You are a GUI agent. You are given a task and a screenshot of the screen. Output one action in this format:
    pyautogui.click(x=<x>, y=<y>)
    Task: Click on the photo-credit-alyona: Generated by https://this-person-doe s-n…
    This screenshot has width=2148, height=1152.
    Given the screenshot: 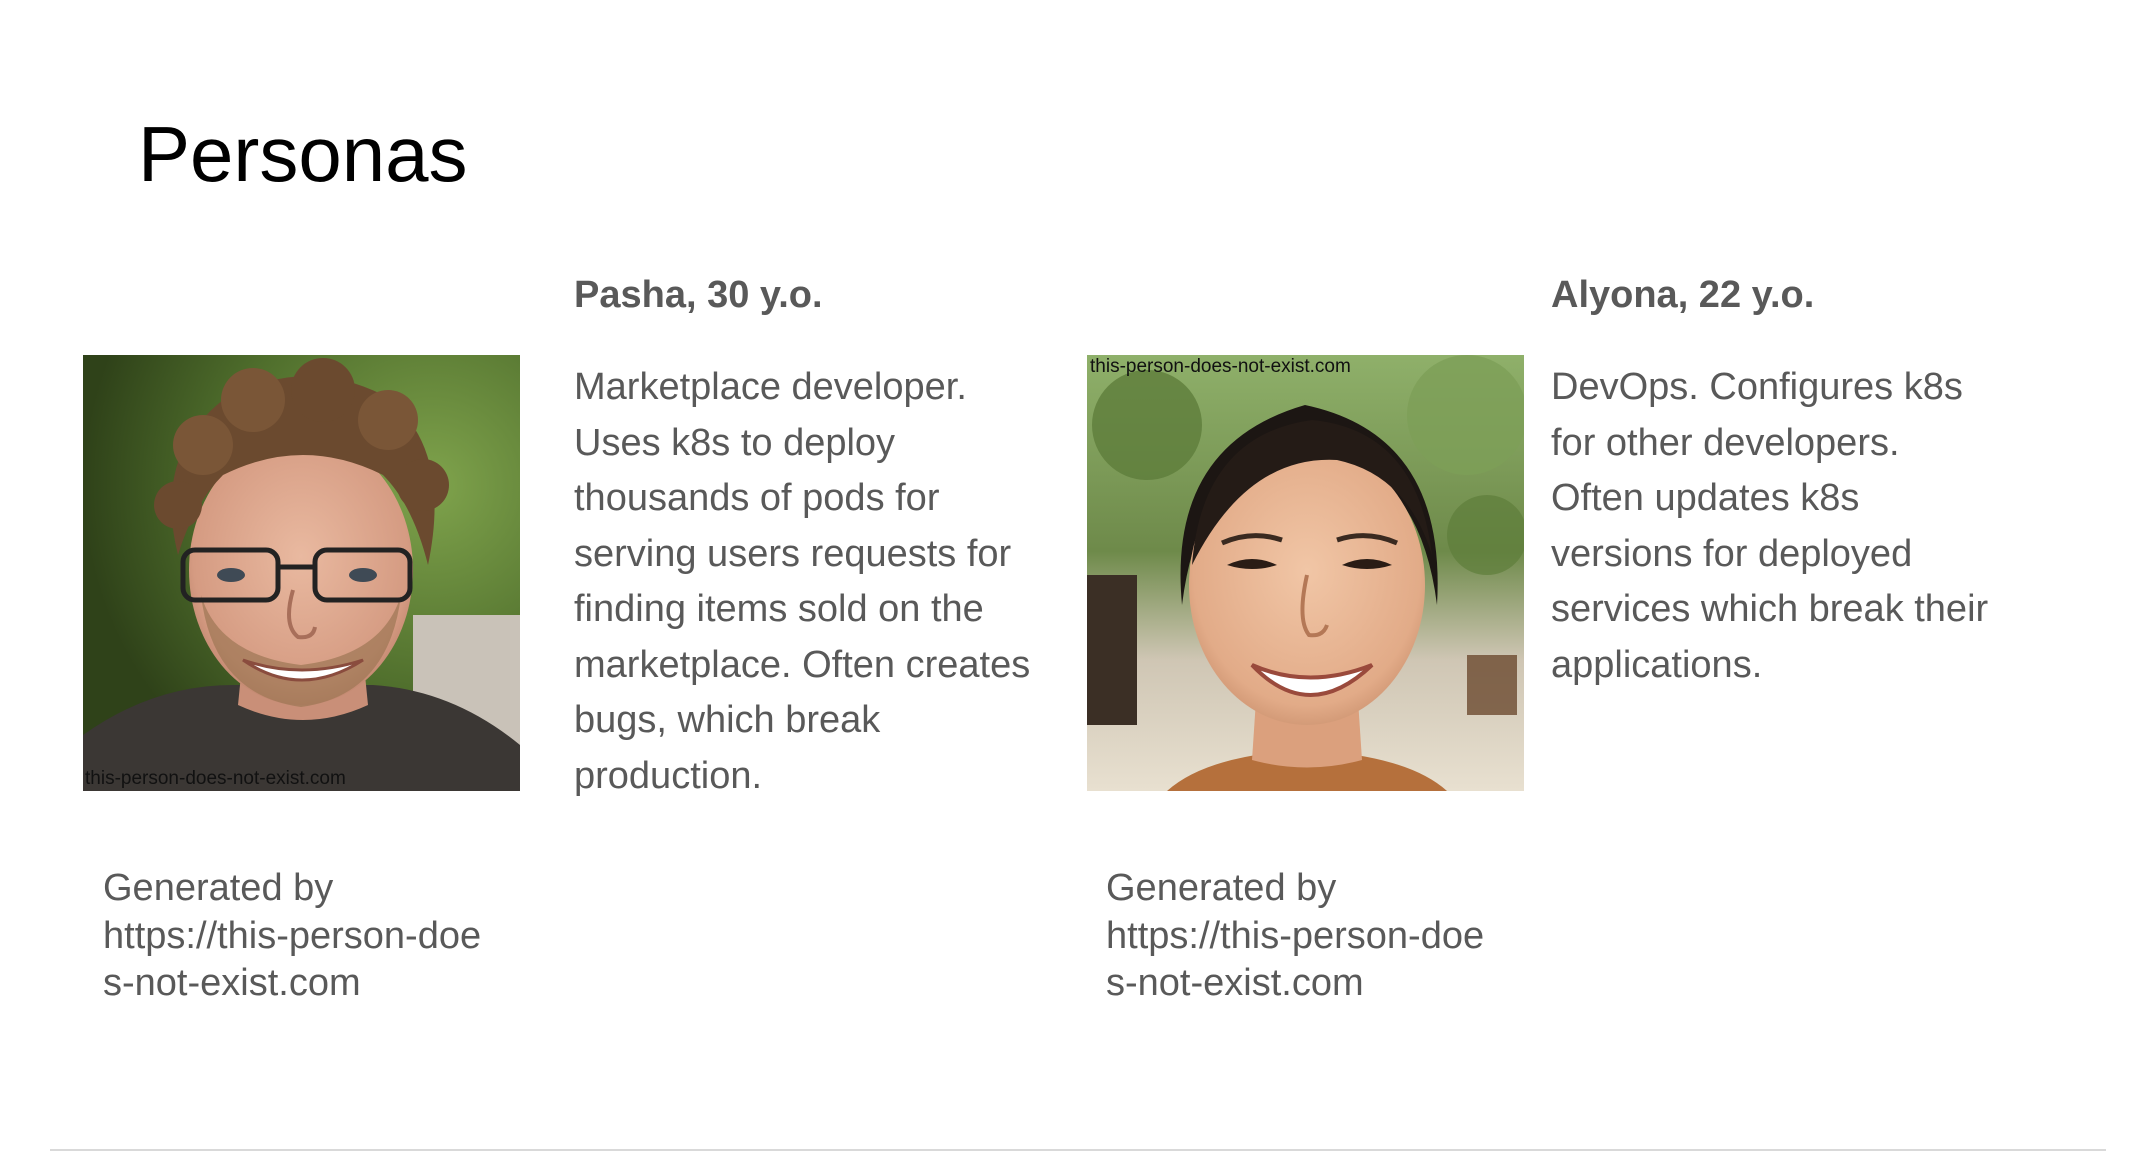 What is the action you would take?
    pyautogui.click(x=1295, y=935)
    